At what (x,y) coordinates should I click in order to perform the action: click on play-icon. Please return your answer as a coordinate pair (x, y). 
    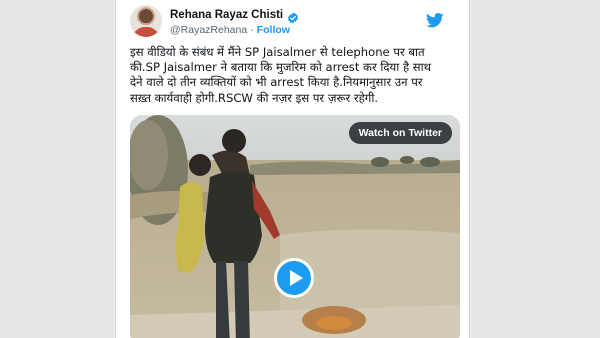
    Looking at the image, I should click on (296, 278).